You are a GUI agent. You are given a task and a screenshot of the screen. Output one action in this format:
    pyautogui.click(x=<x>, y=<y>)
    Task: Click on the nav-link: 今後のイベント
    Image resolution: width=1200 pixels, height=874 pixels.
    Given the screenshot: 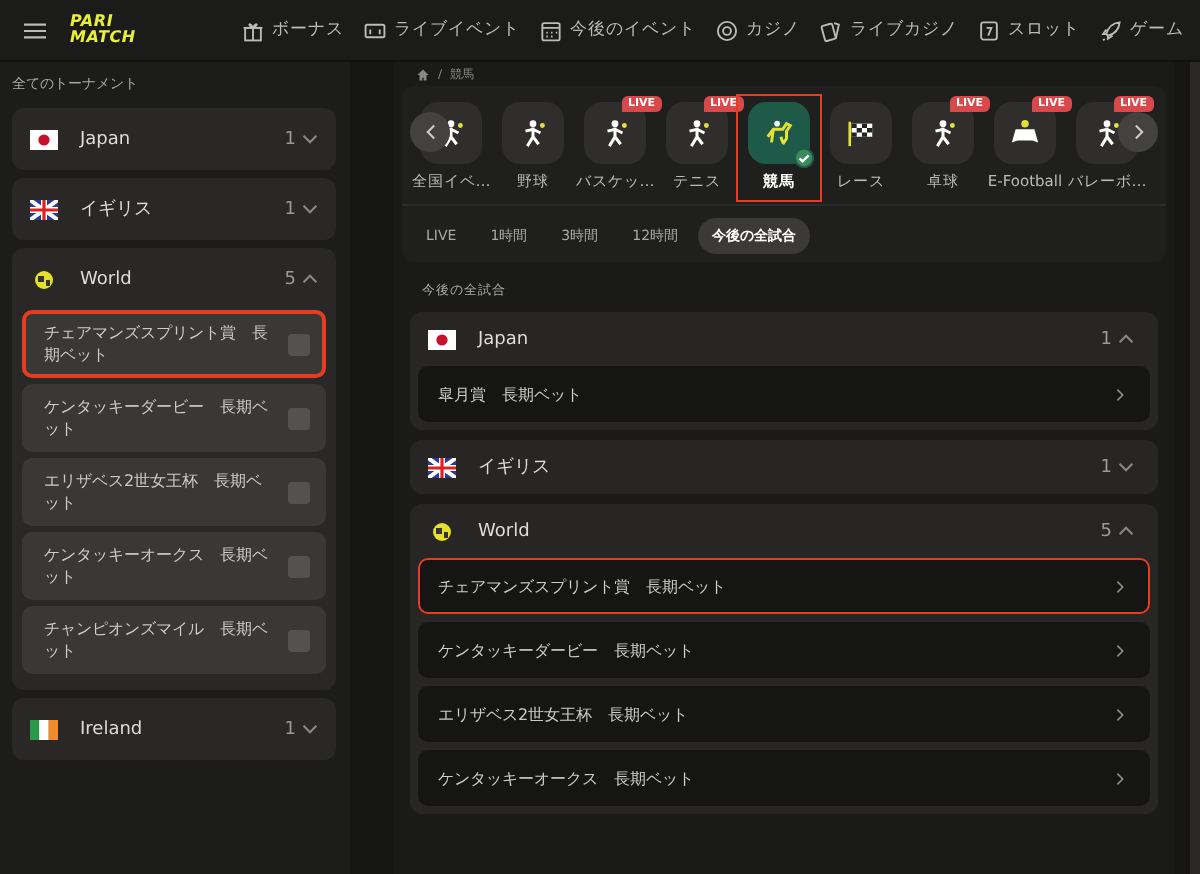 What is the action you would take?
    pyautogui.click(x=618, y=30)
    